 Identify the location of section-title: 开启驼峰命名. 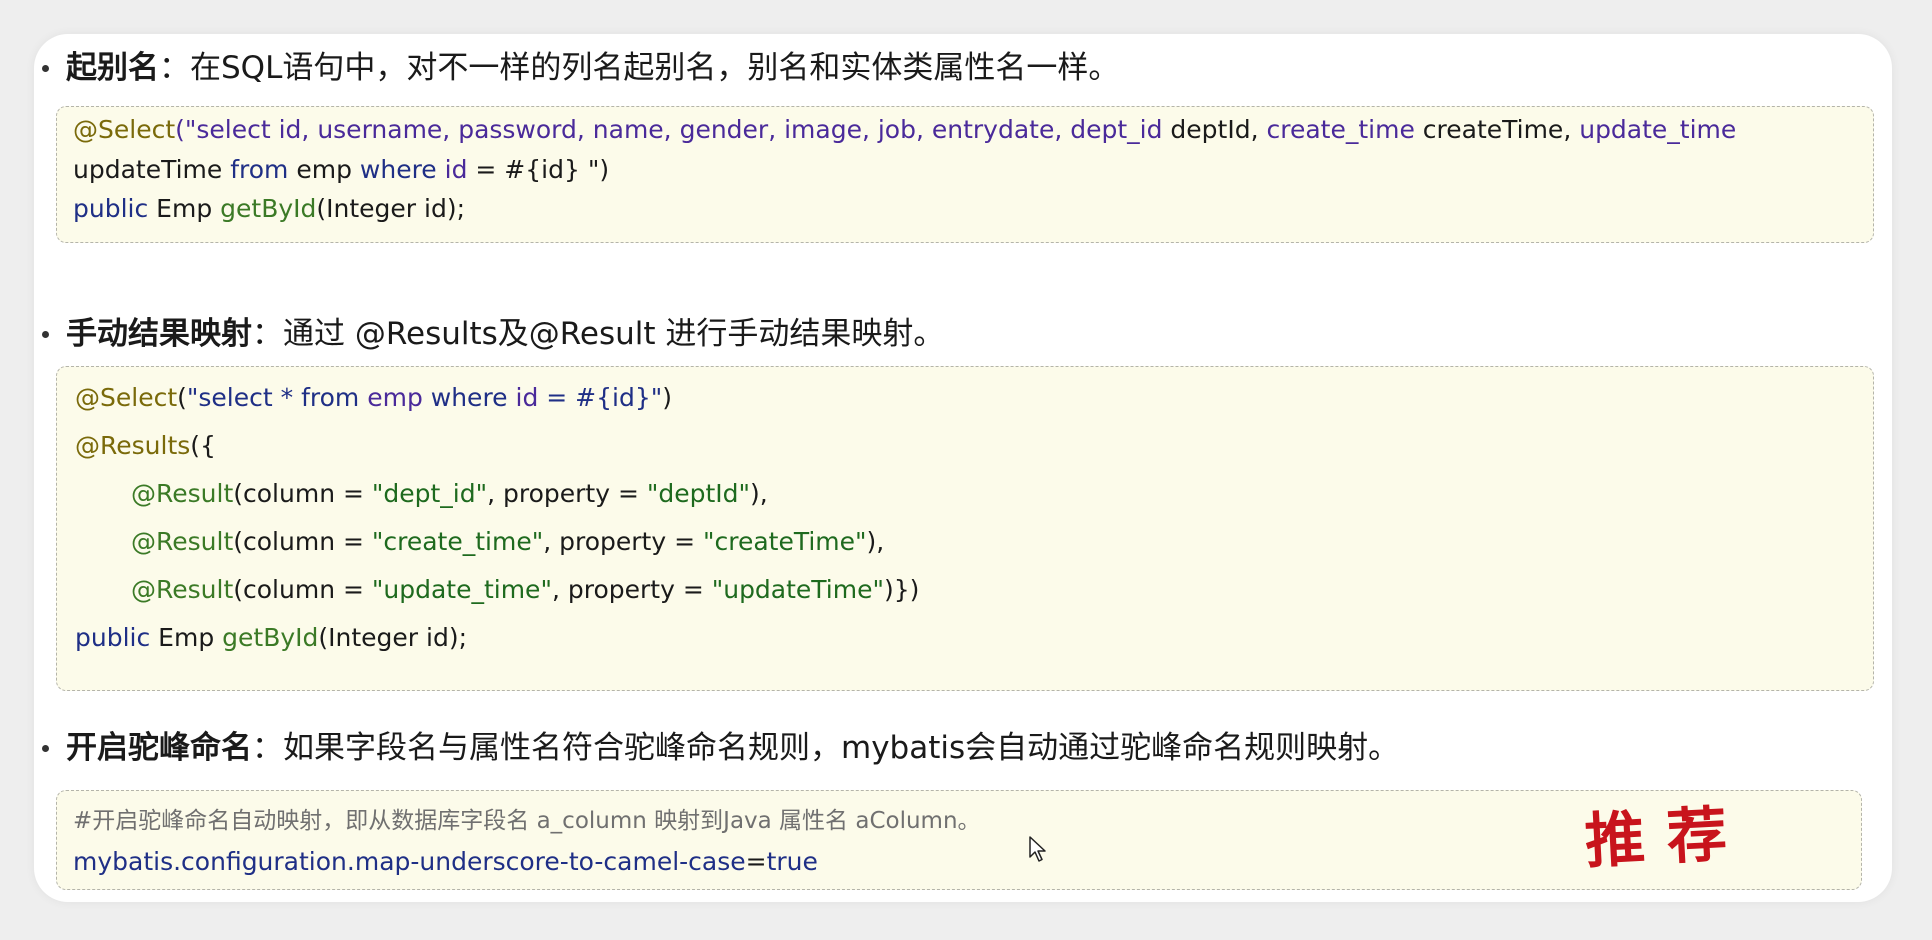
(159, 748).